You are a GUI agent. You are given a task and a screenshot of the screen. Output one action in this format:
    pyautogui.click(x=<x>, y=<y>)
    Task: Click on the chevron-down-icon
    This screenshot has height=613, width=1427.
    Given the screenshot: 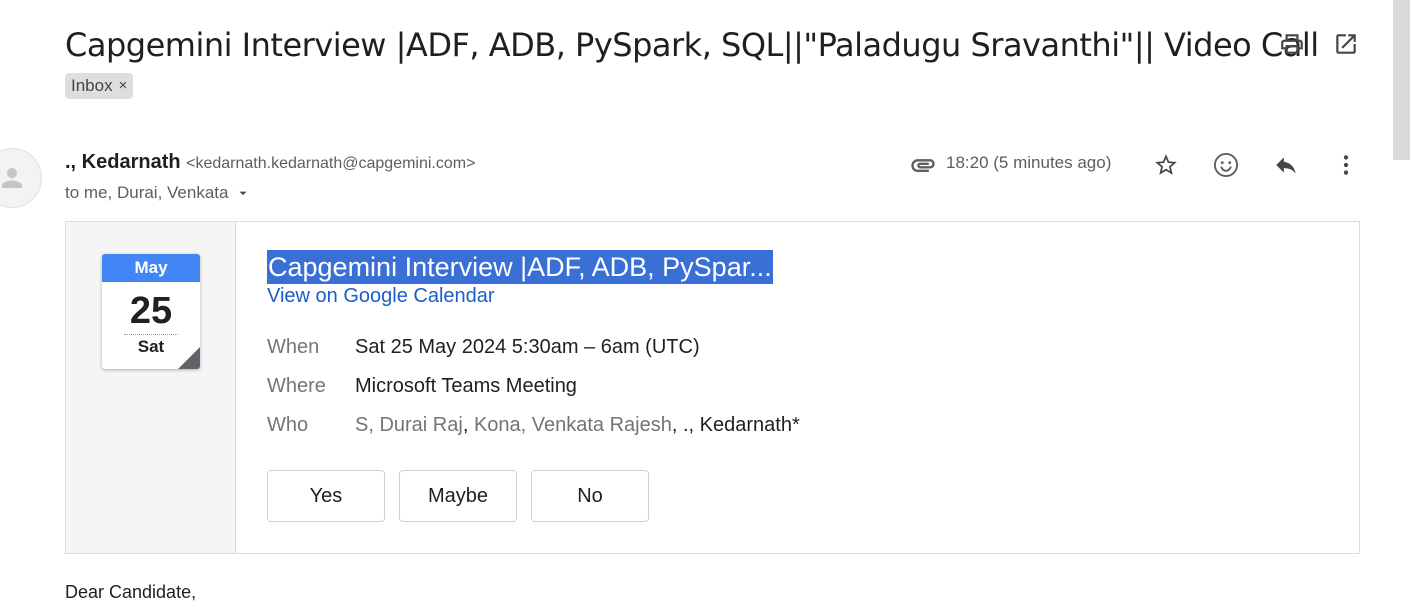 What is the action you would take?
    pyautogui.click(x=243, y=193)
    